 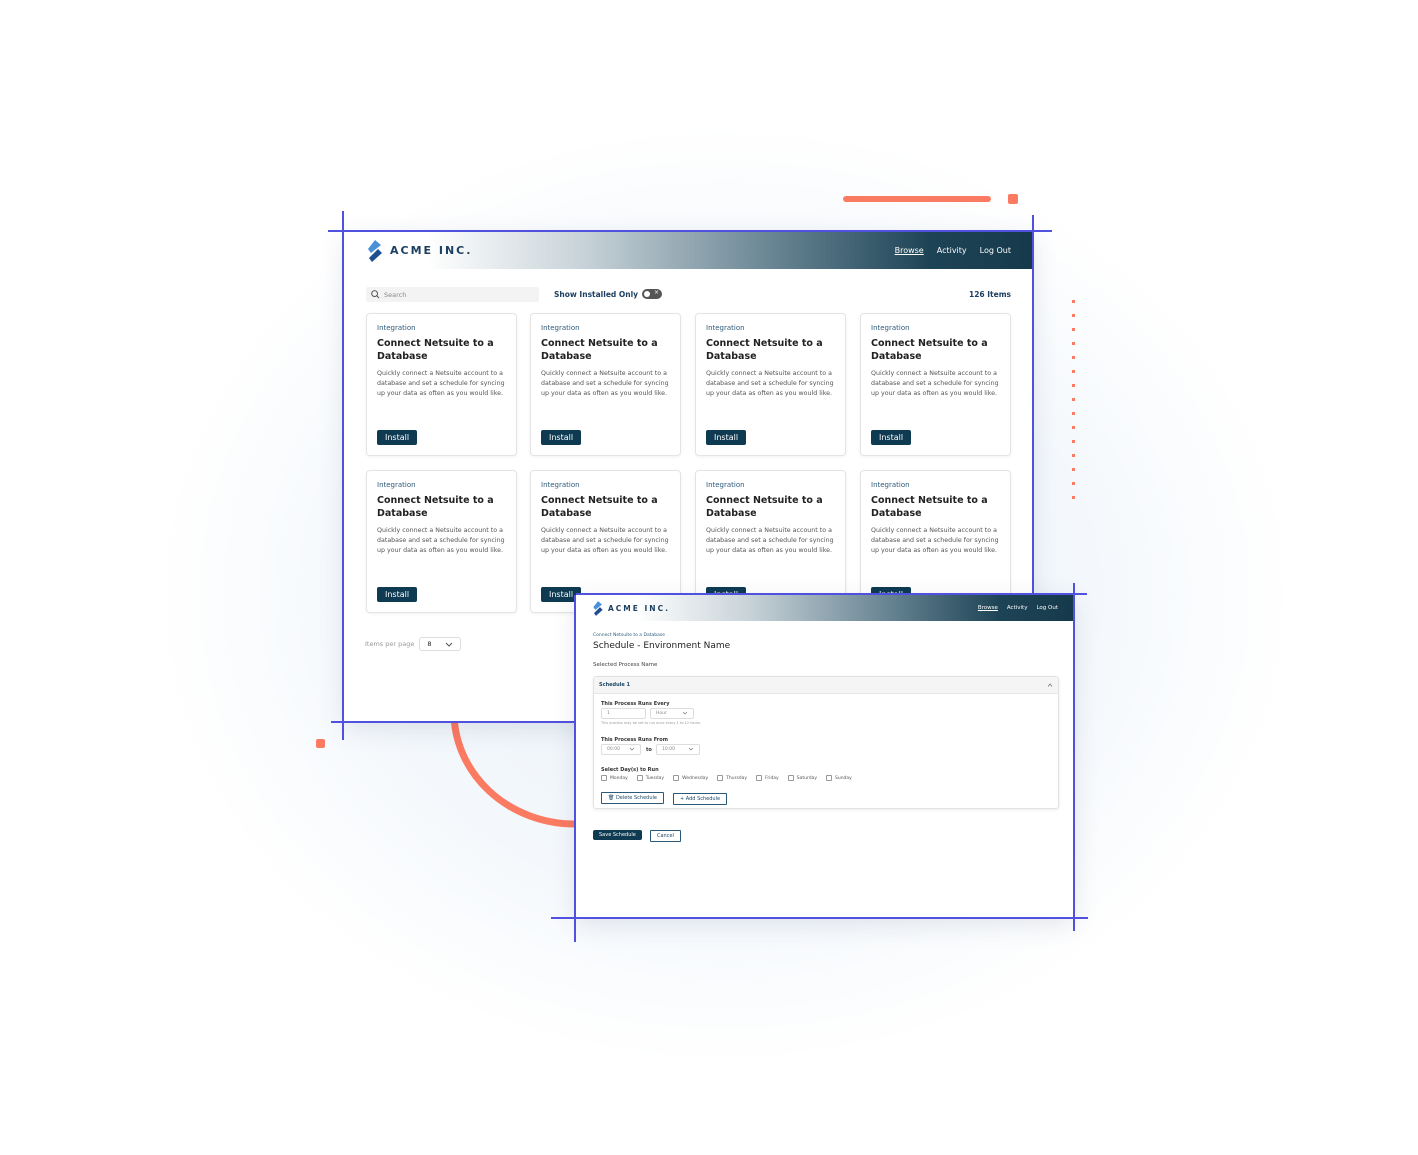 I want to click on to-value: 10:00, so click(x=668, y=749).